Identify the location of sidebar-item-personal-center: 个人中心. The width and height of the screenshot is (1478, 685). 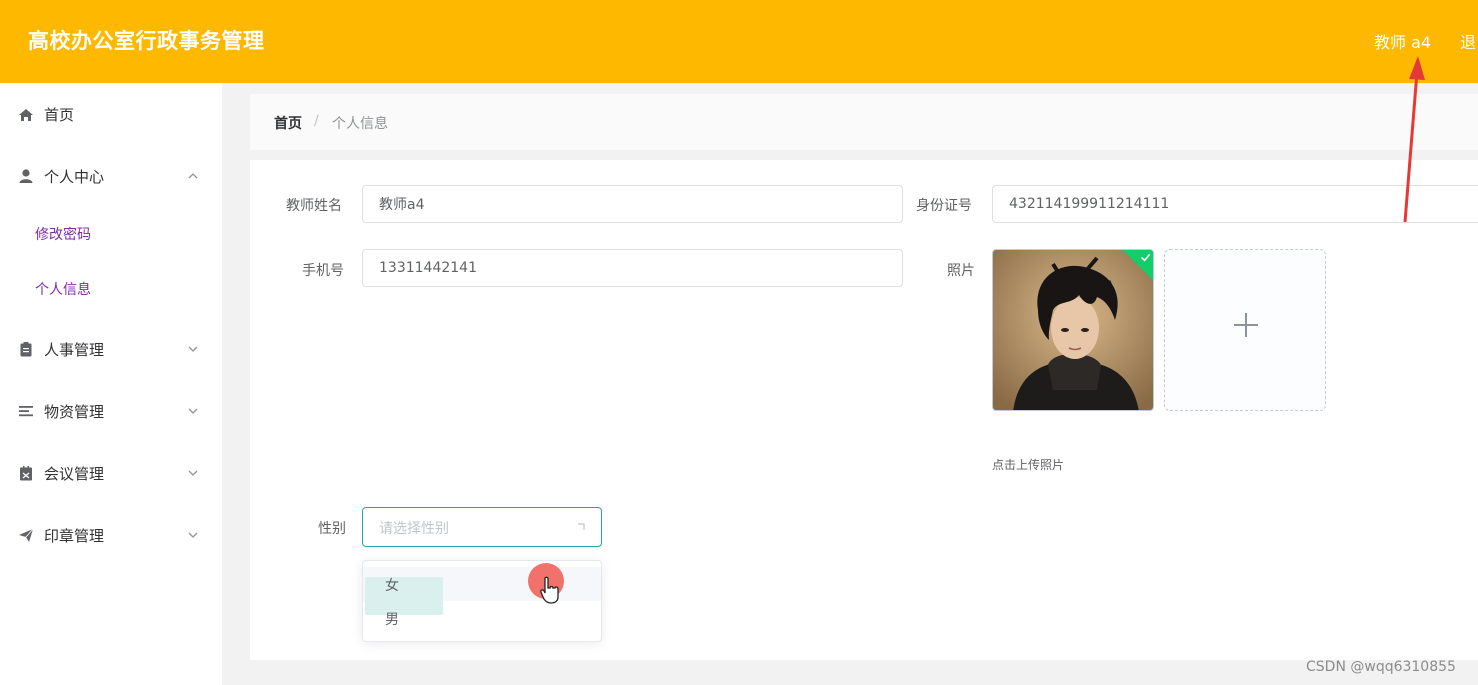
(111, 176).